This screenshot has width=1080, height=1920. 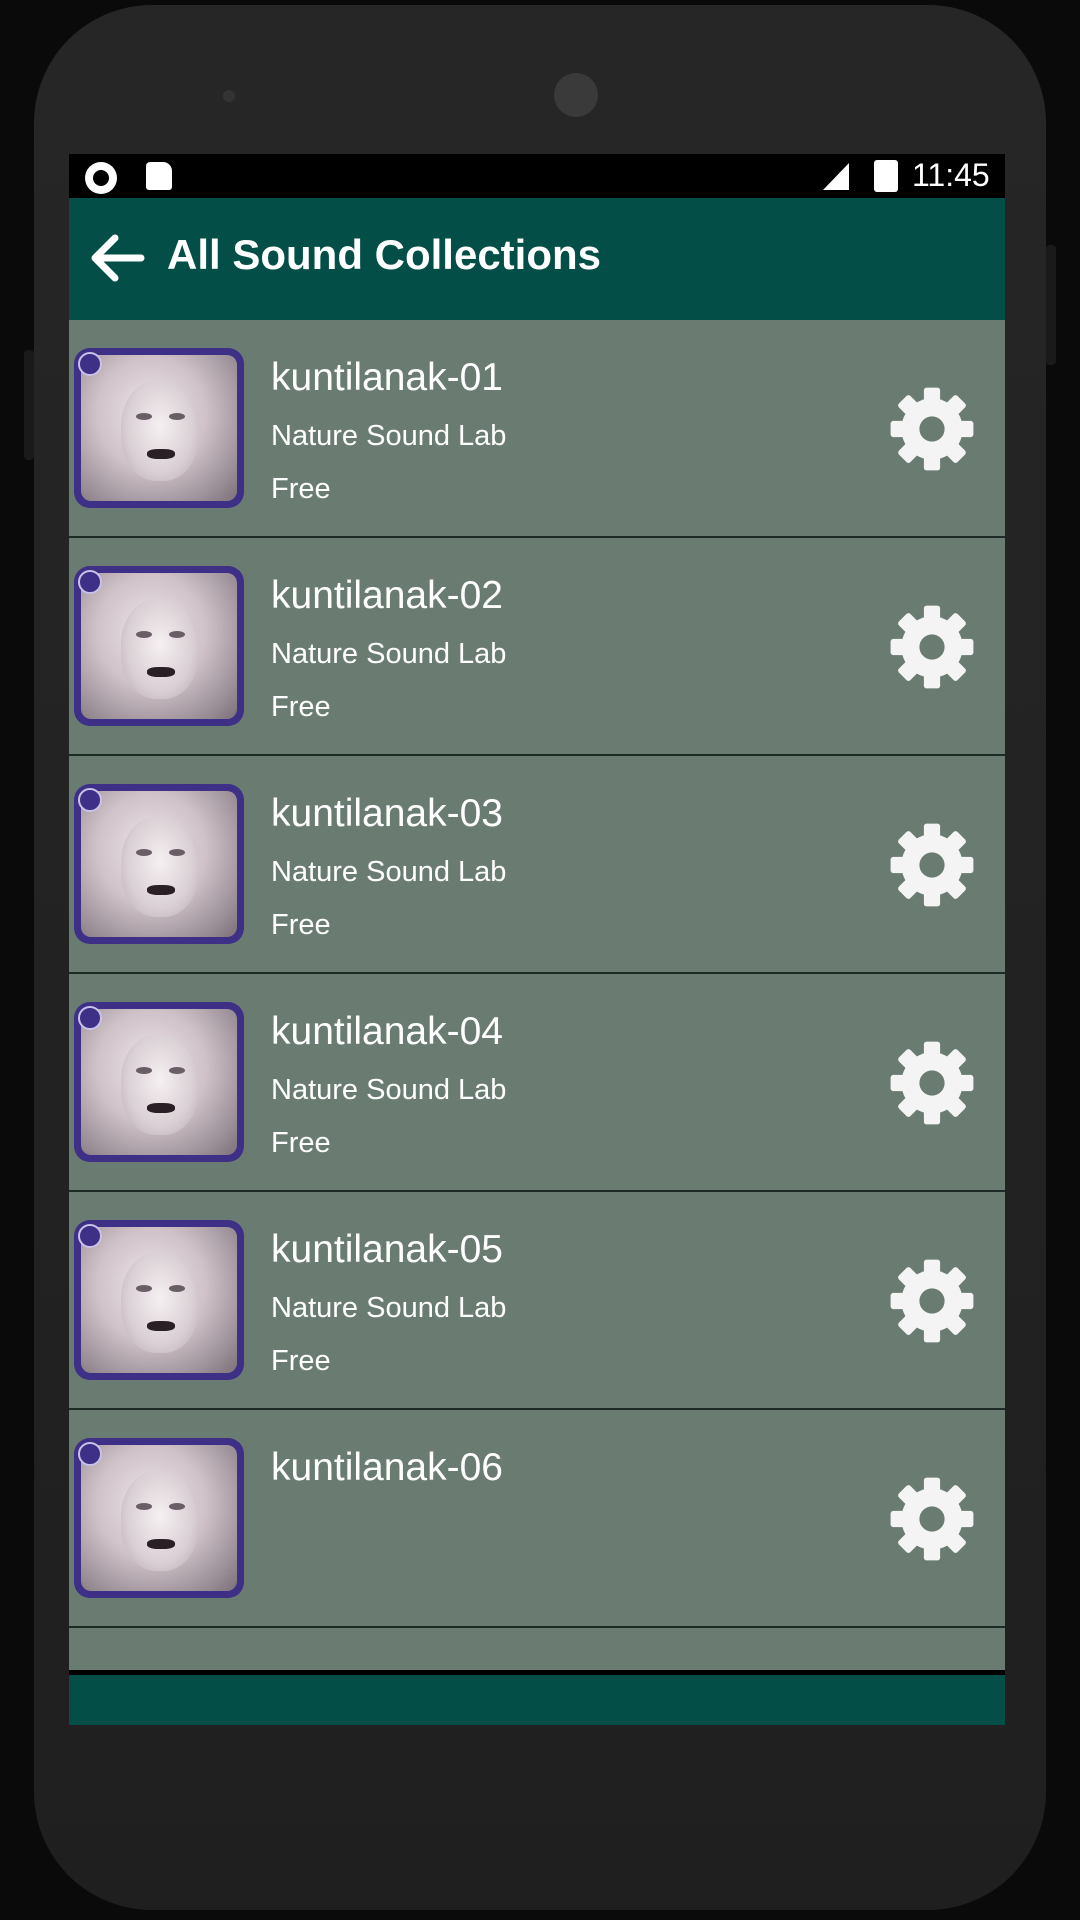 What do you see at coordinates (537, 1083) in the screenshot?
I see `list-item: kuntilanak-04 Nature Sound Lab Free` at bounding box center [537, 1083].